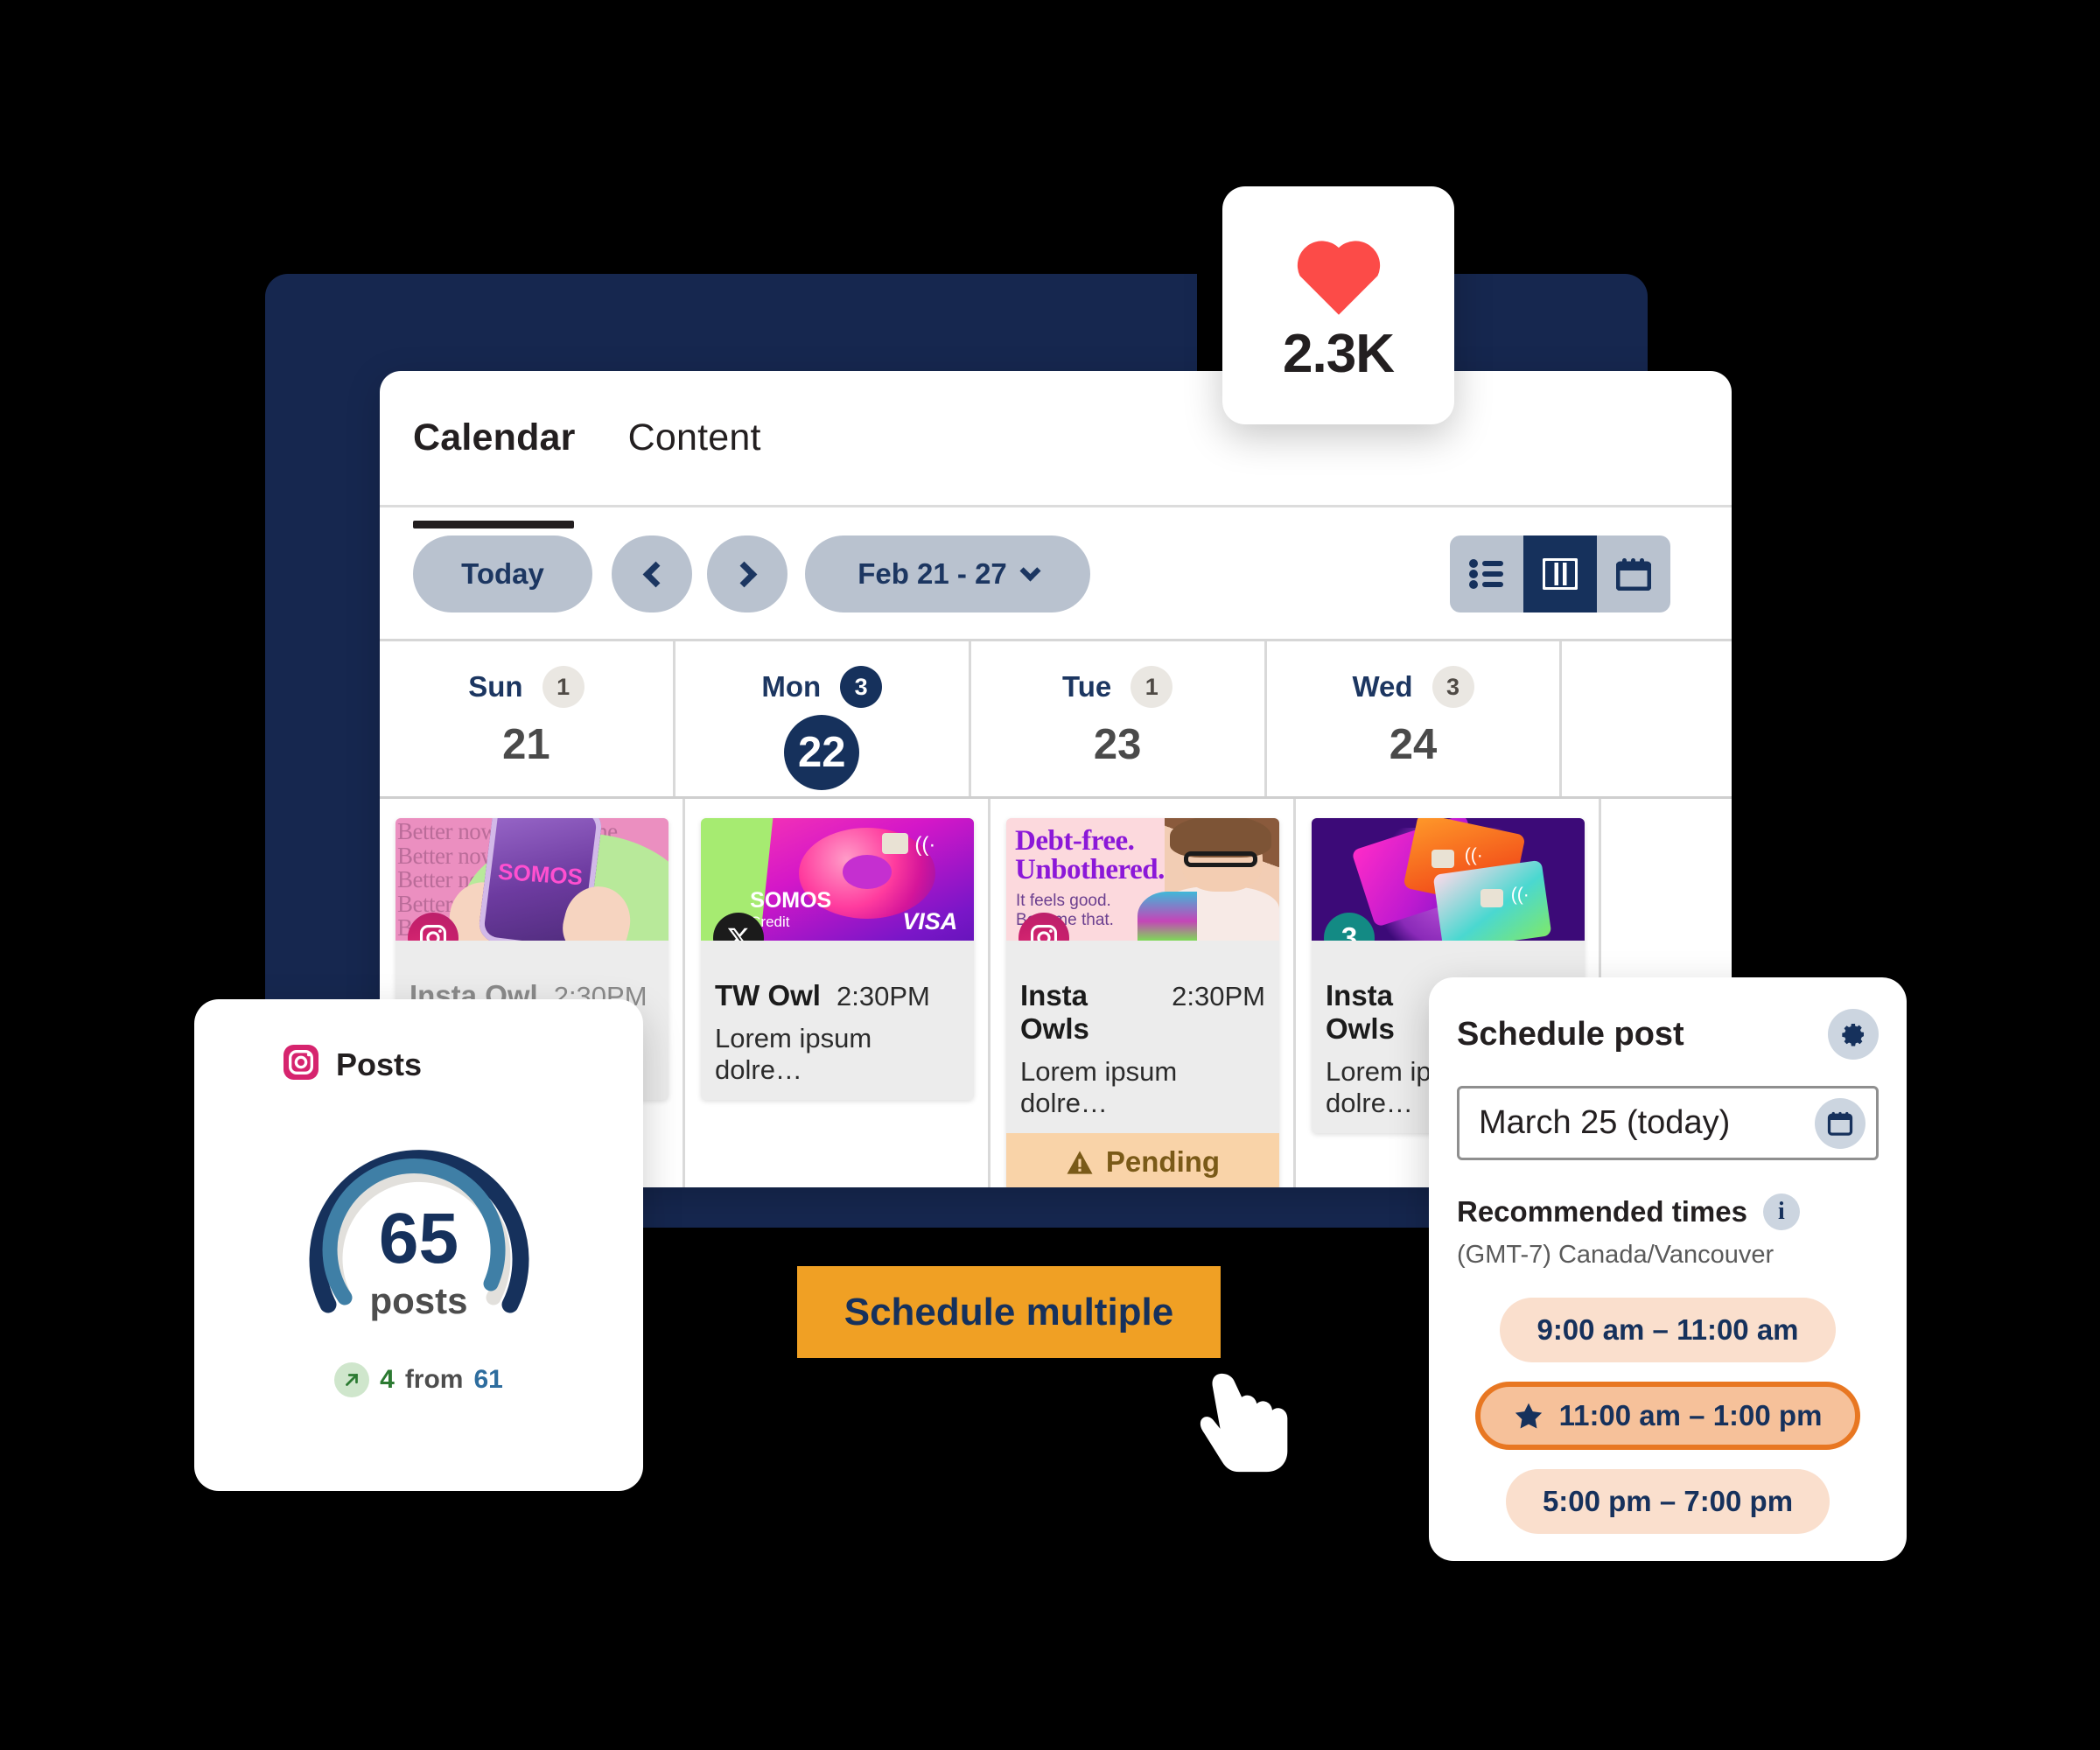  Describe the element at coordinates (502, 574) in the screenshot. I see `today-button: Today` at that location.